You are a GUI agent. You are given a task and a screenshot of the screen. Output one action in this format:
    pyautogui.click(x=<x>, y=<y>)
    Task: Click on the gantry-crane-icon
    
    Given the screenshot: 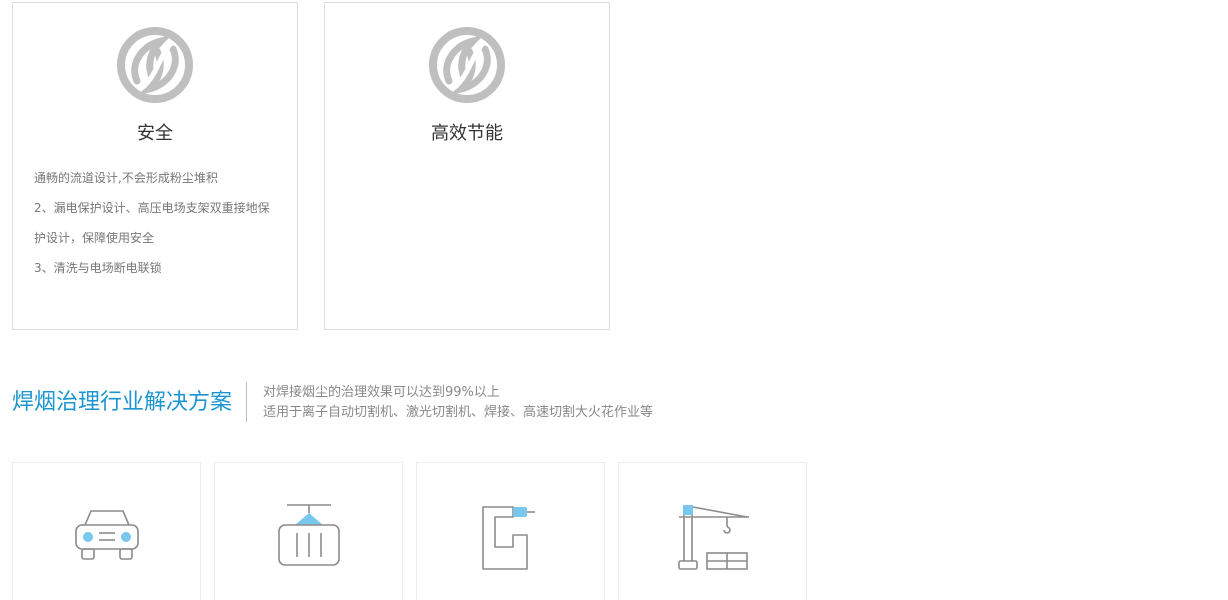 What is the action you would take?
    pyautogui.click(x=309, y=535)
    